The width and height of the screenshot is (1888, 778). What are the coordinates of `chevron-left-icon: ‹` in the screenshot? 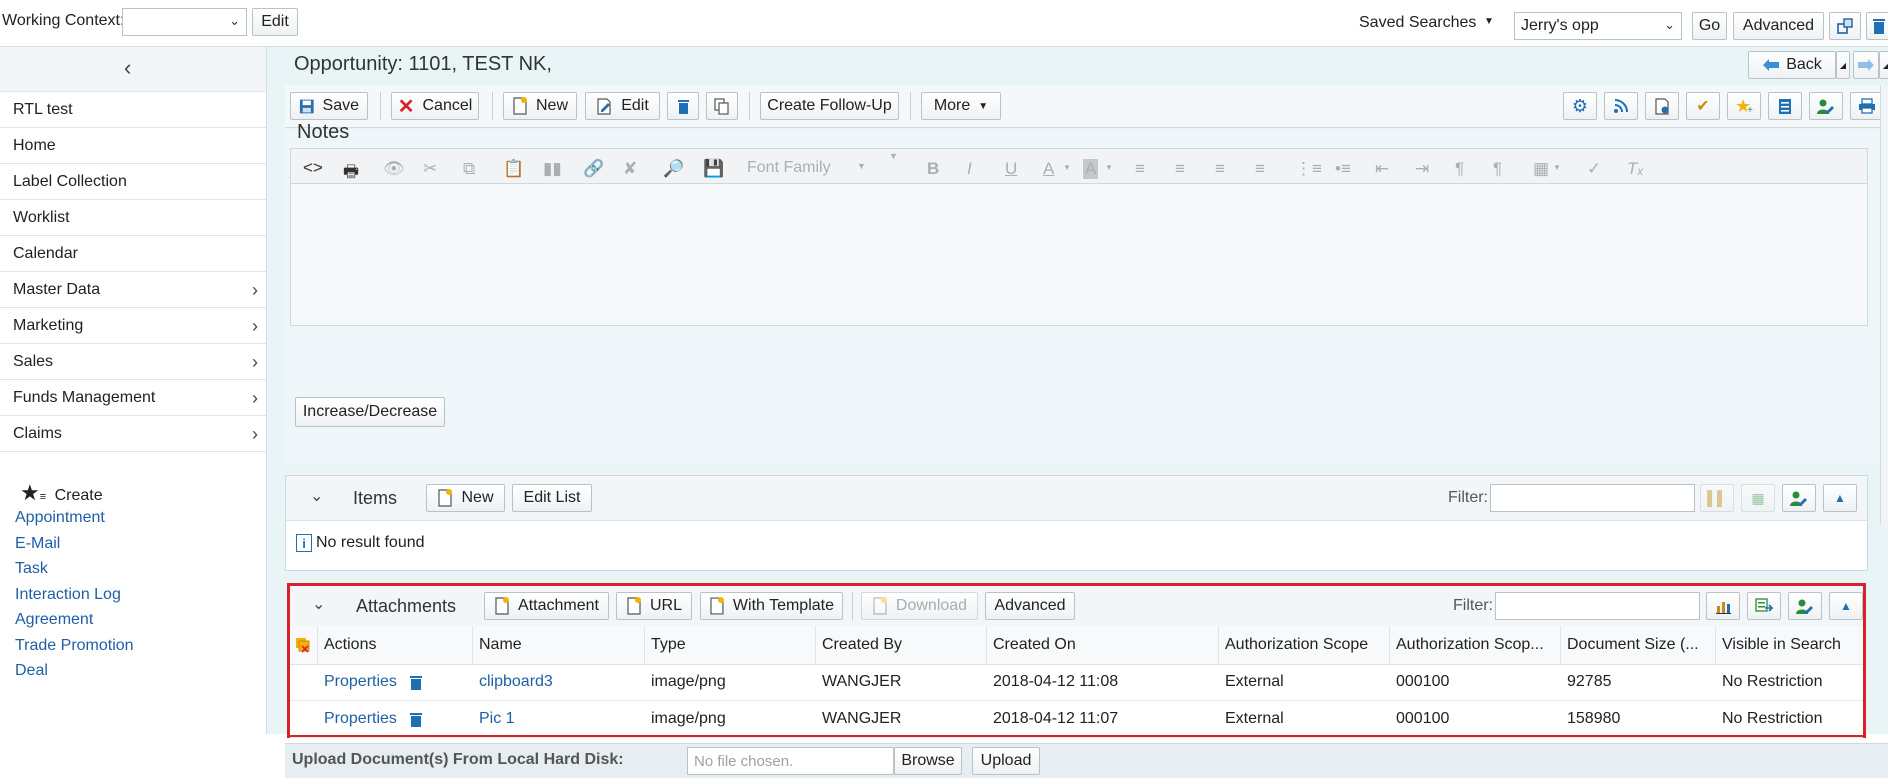 It's located at (127, 68).